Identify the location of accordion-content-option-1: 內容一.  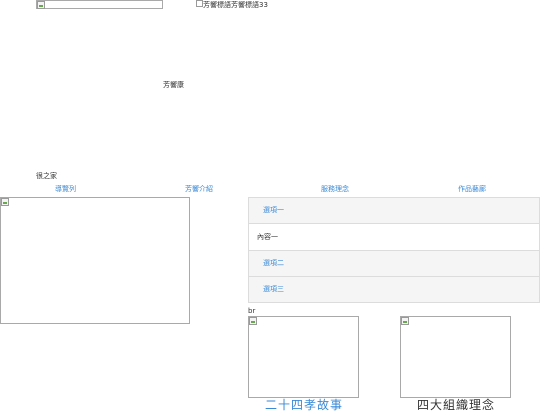
(394, 237).